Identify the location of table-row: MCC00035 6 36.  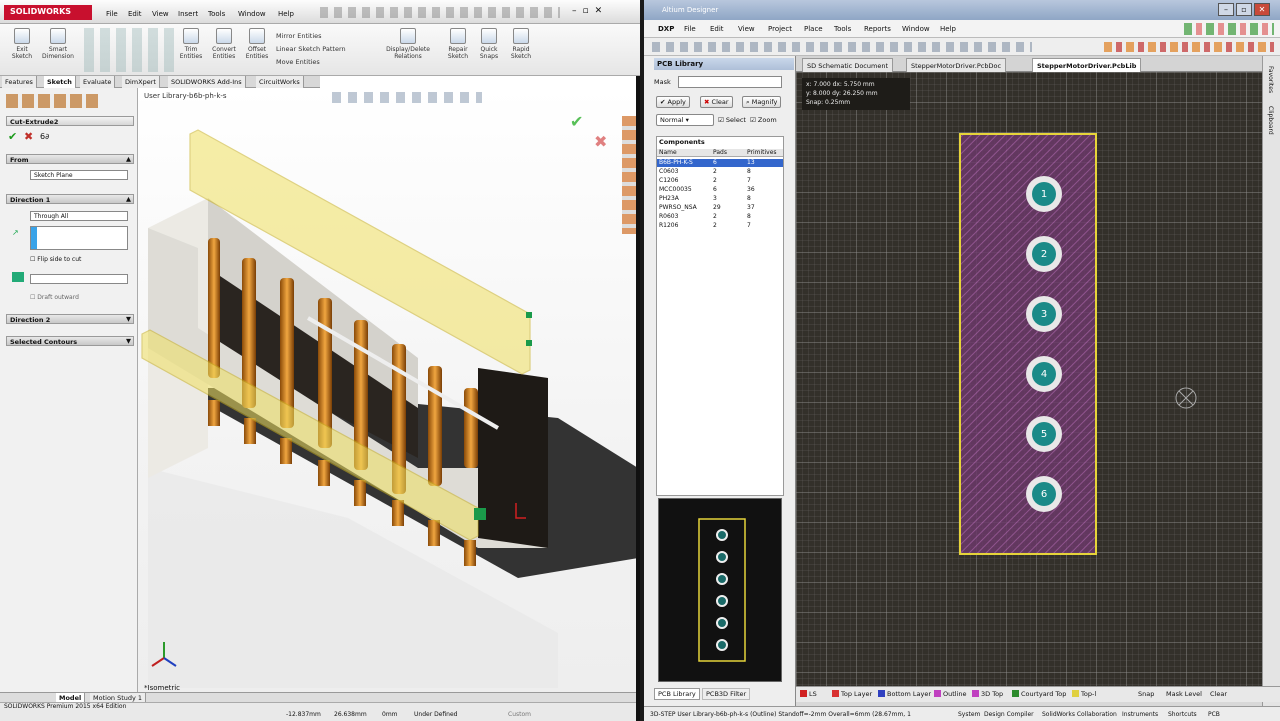
(720, 190).